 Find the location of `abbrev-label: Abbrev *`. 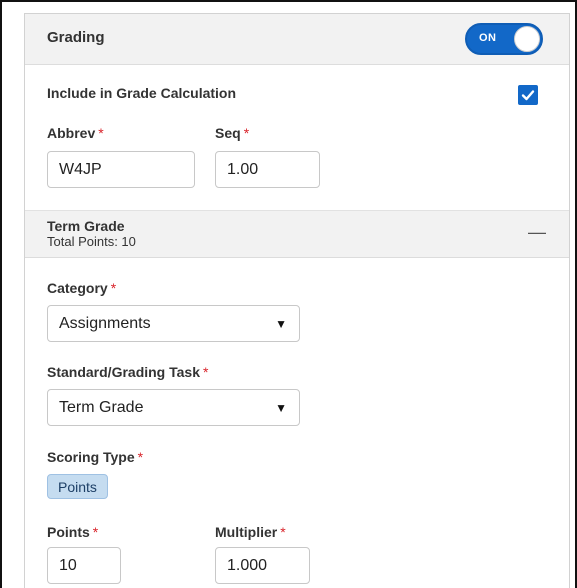

abbrev-label: Abbrev * is located at coordinates (75, 133).